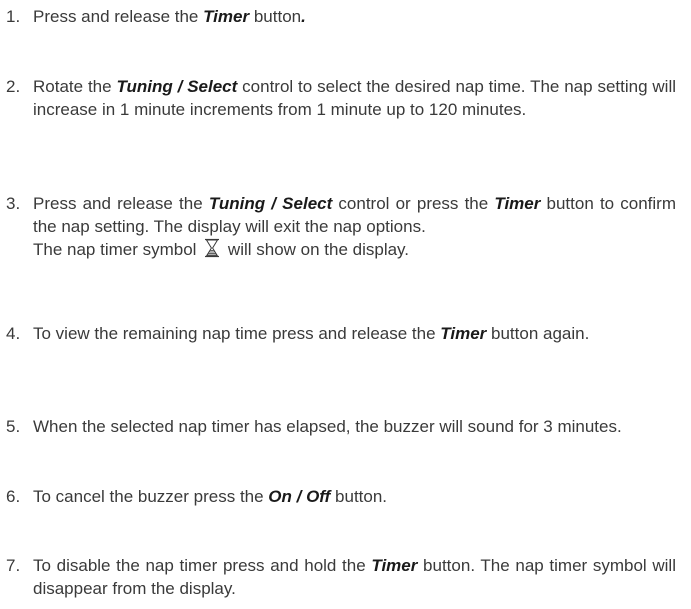 The image size is (691, 609). I want to click on step-number: 3., so click(13, 203).